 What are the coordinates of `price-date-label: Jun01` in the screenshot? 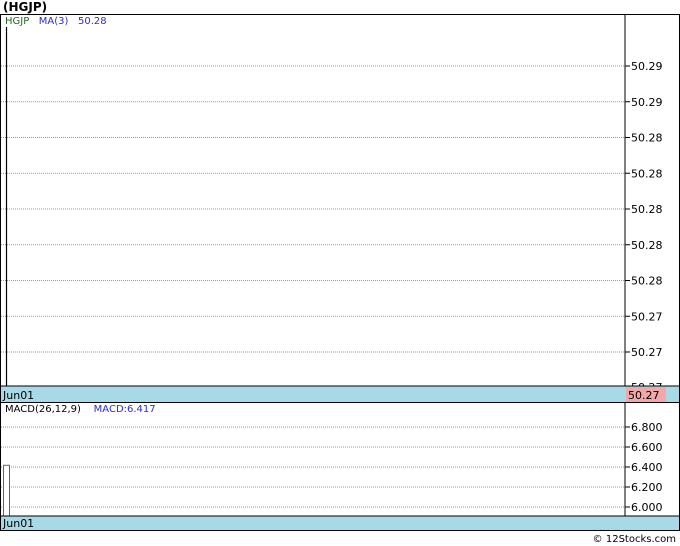 It's located at (18, 395).